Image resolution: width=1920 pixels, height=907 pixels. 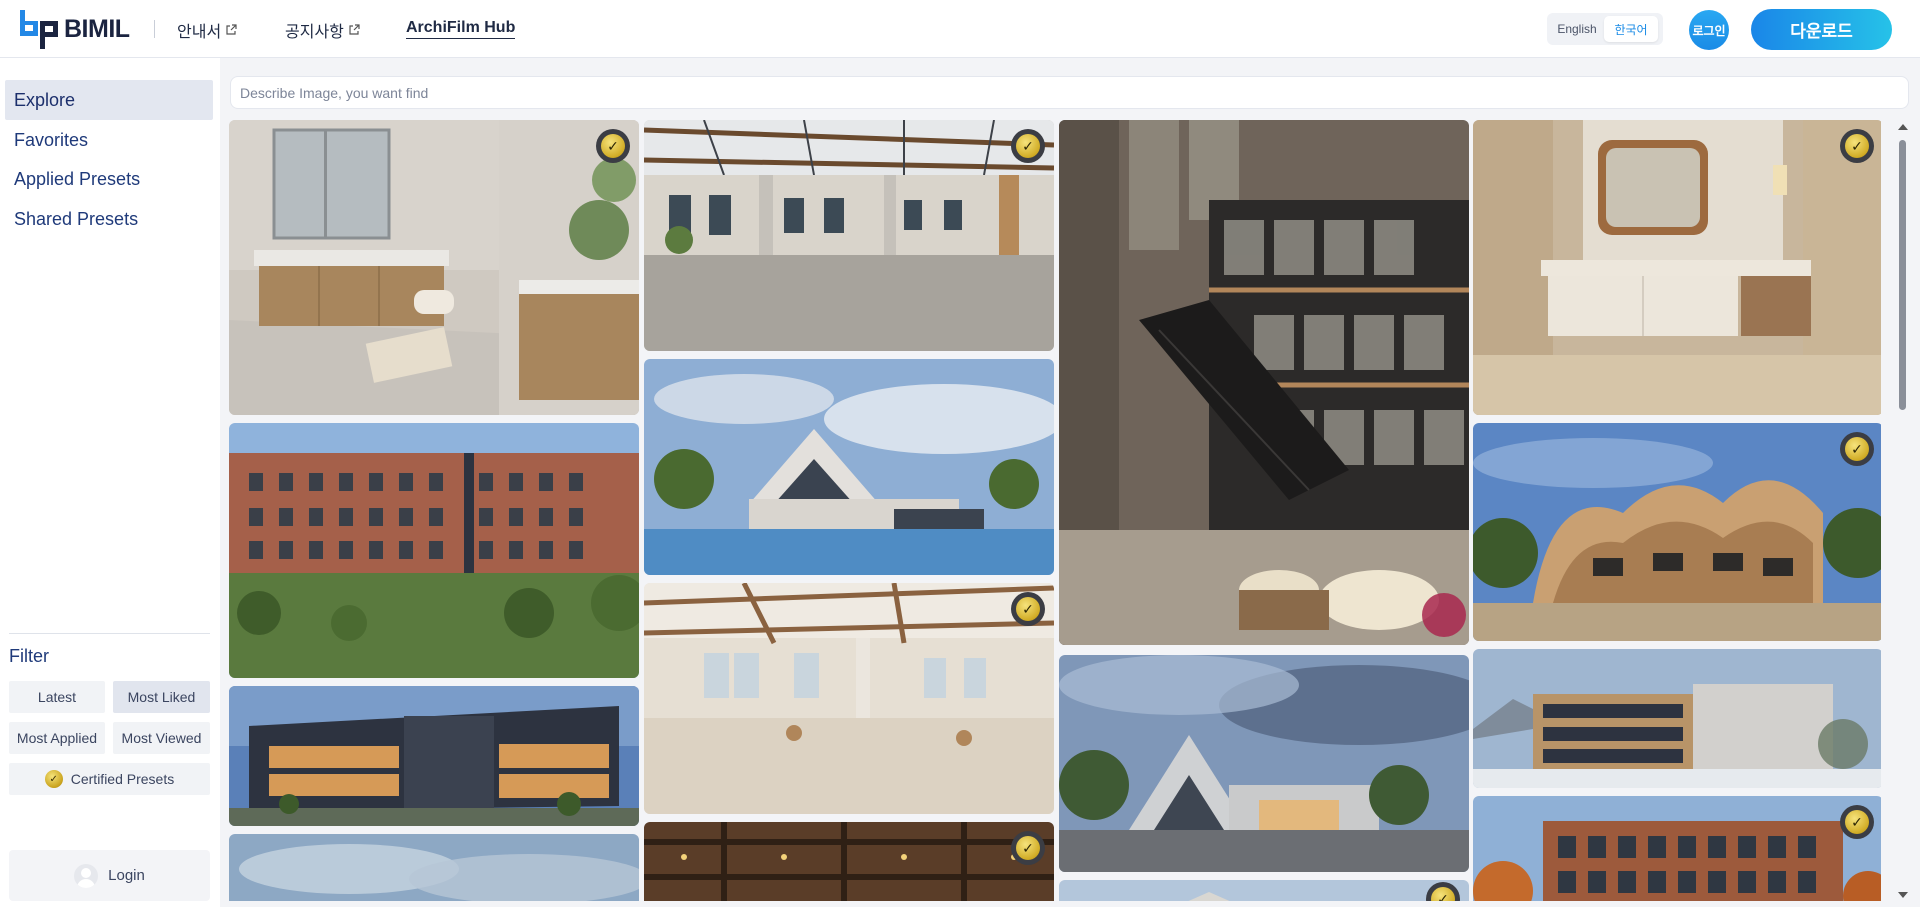 What do you see at coordinates (39, 29) in the screenshot?
I see `bp-logo-icon` at bounding box center [39, 29].